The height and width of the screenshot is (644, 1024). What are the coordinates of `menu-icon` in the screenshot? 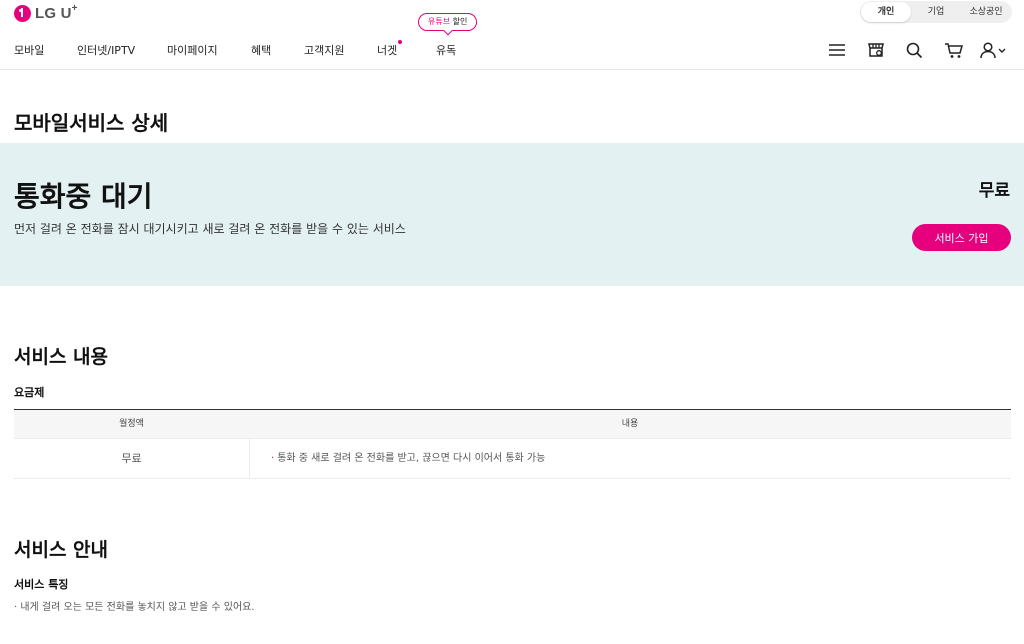 It's located at (836, 50).